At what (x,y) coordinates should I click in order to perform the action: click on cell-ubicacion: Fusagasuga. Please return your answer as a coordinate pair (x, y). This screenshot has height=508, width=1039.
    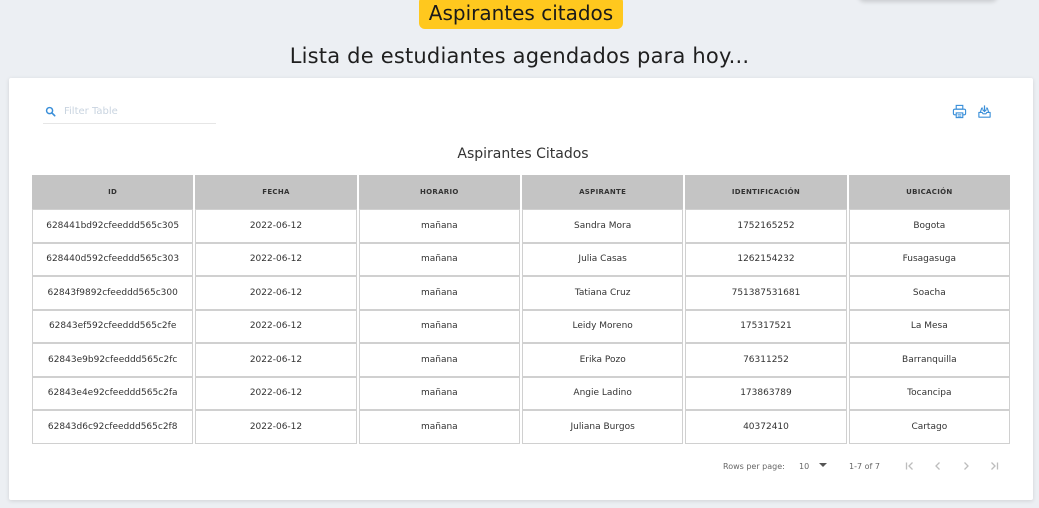
    Looking at the image, I should click on (929, 259).